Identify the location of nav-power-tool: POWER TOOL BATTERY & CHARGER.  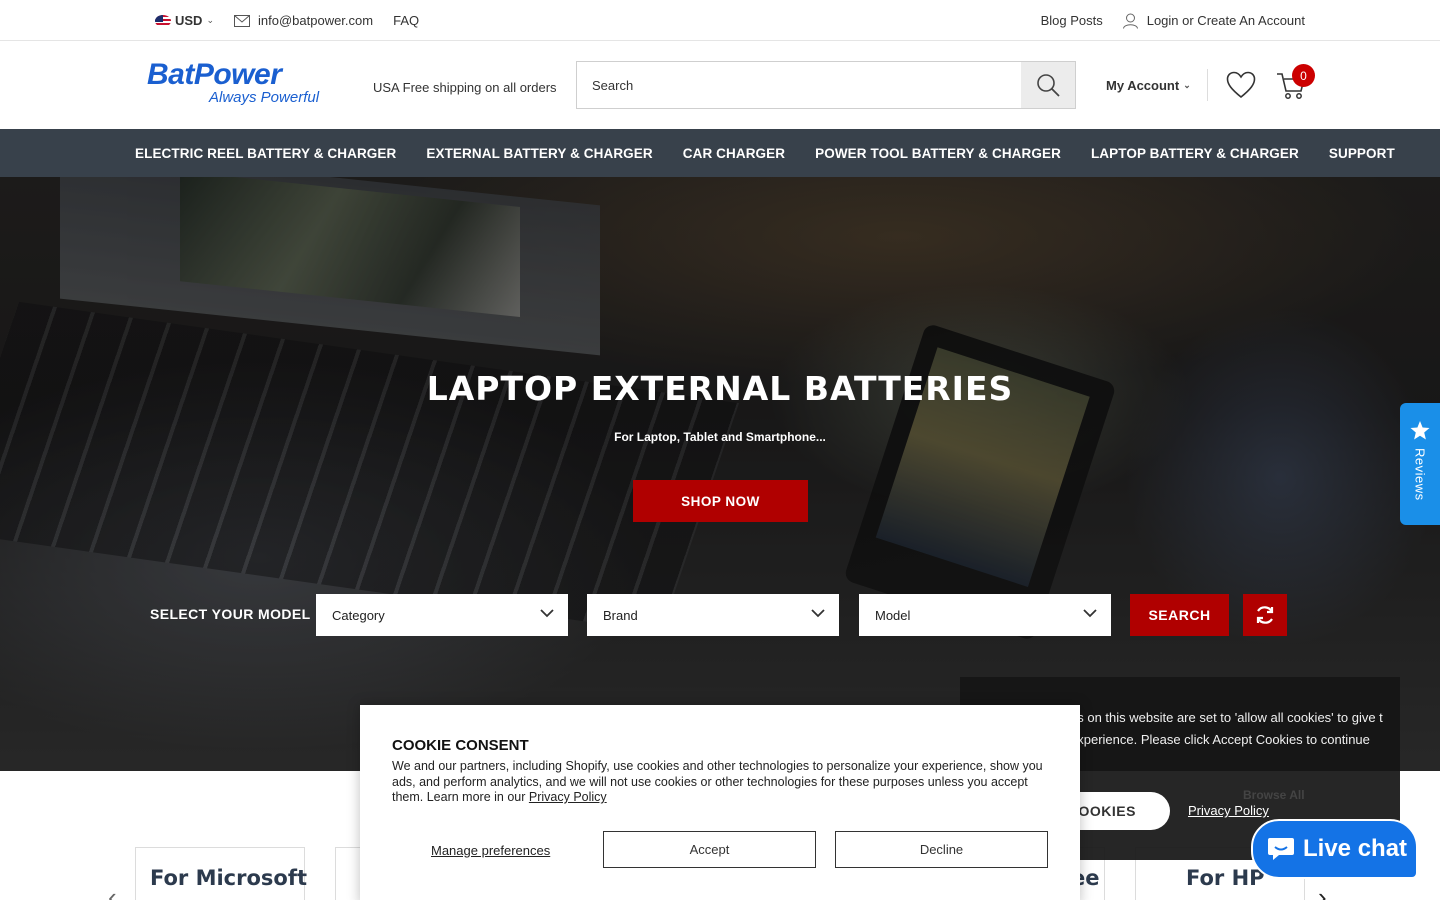
(938, 153).